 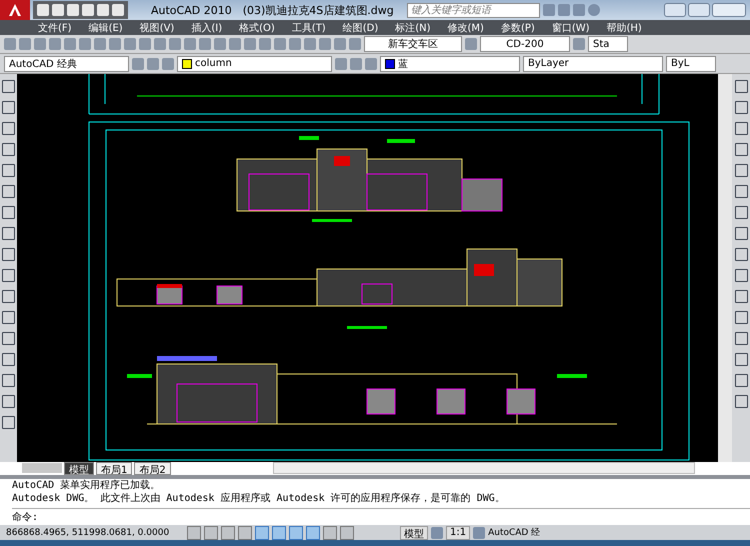 I want to click on annotation-scale-button: 1:1, so click(x=458, y=533).